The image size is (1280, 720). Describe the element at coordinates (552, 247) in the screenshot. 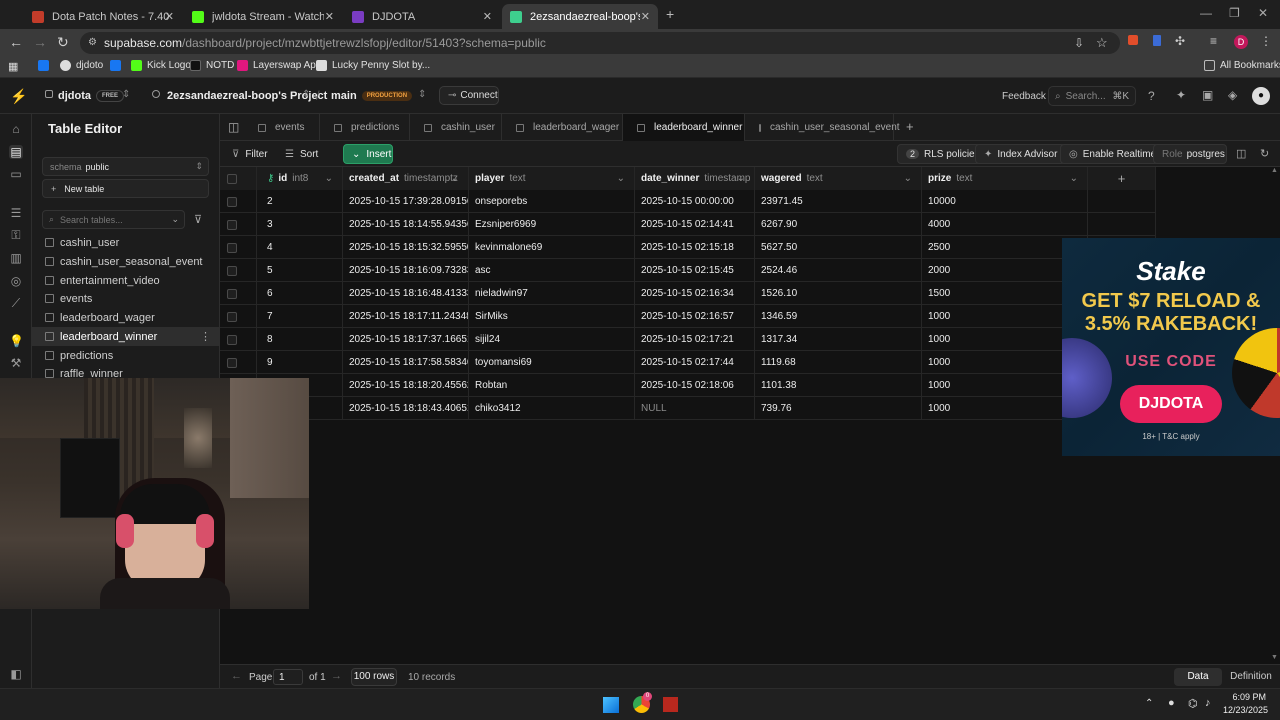

I see `cell-player: kevinmalone69` at that location.